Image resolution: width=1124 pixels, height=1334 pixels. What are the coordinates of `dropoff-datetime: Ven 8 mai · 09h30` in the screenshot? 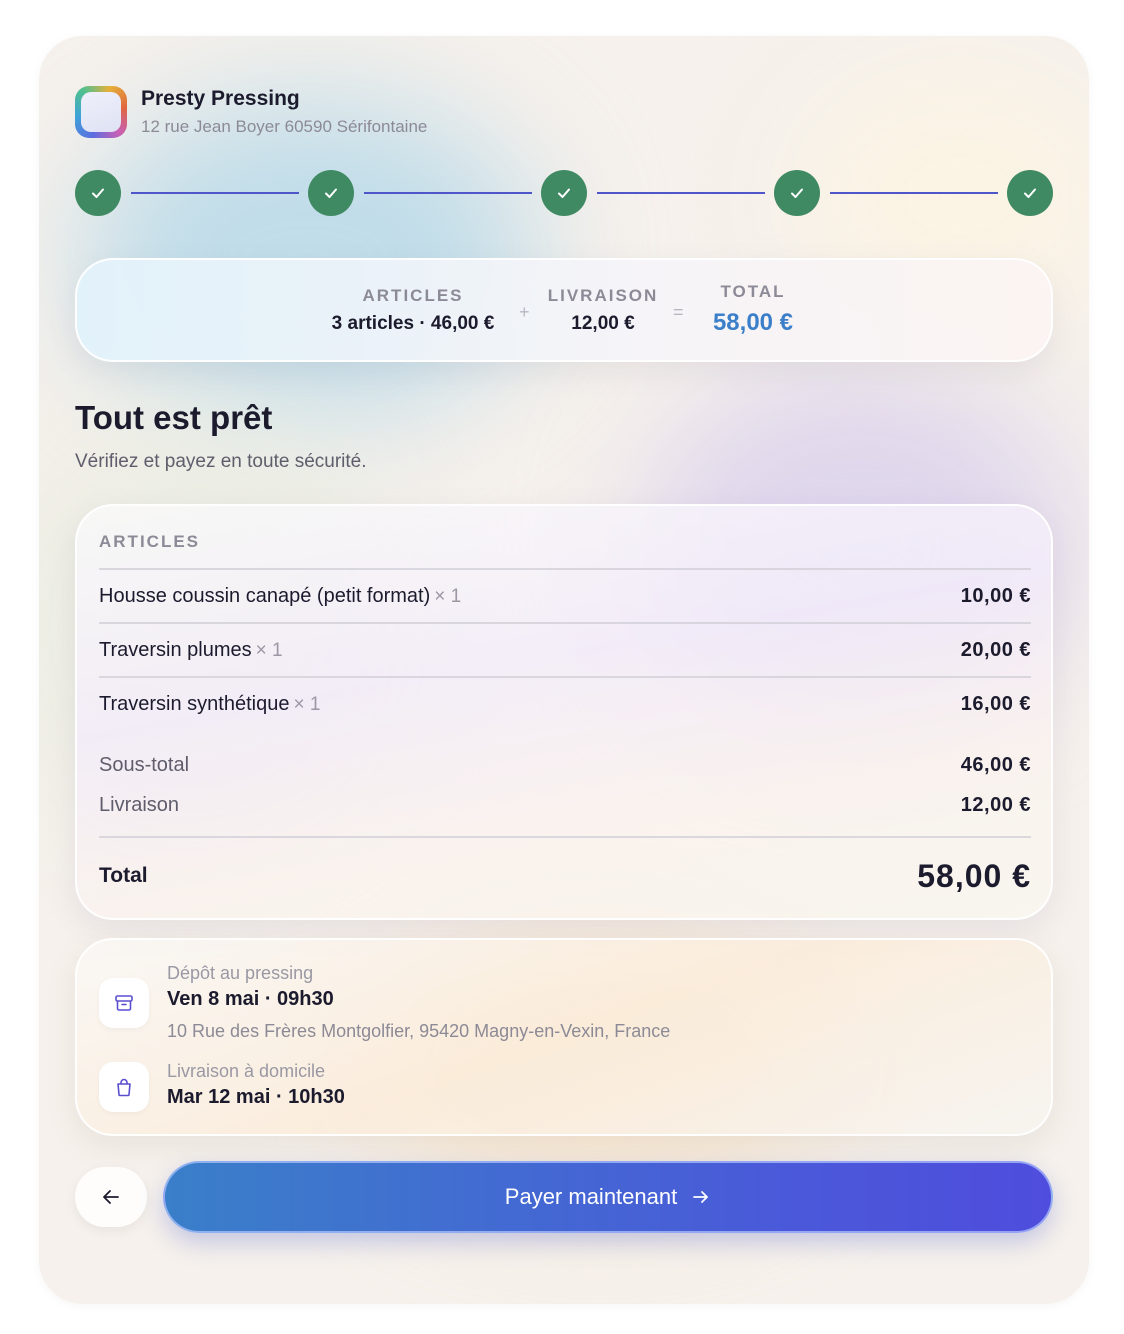 It's located at (250, 999).